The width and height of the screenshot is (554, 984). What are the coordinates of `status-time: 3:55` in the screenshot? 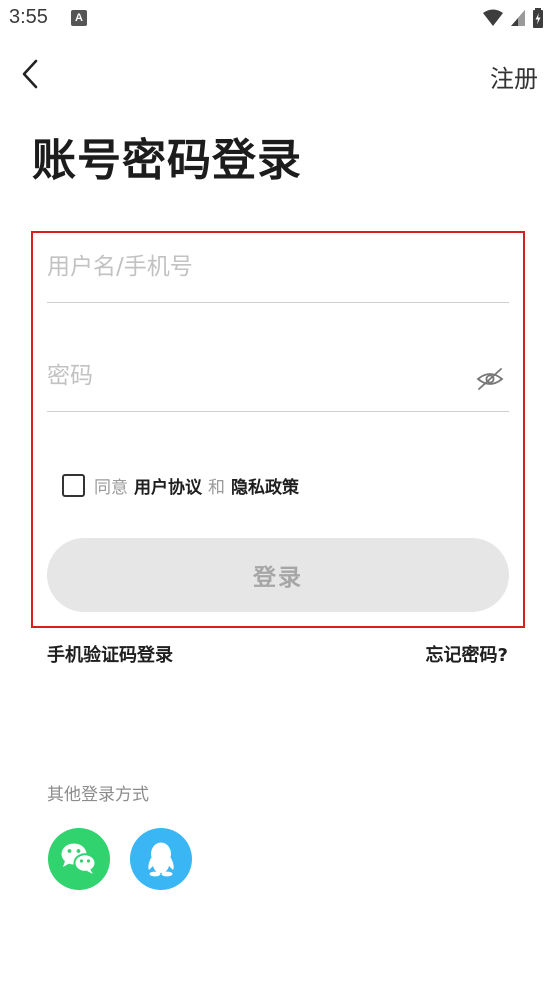 It's located at (28, 17).